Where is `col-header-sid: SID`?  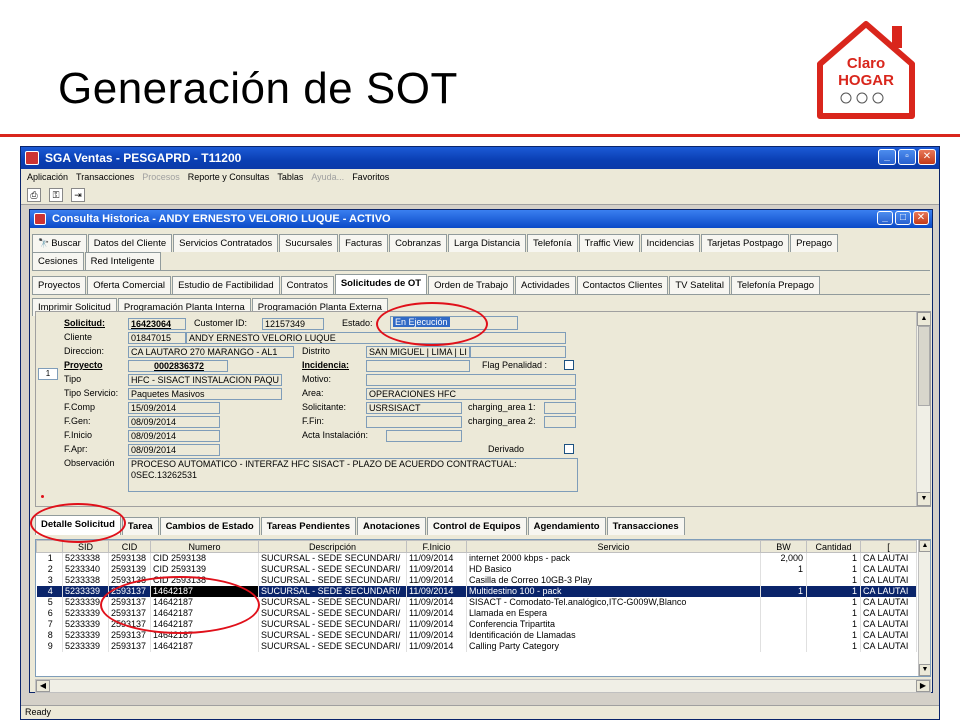
col-header-sid: SID is located at coordinates (85, 546).